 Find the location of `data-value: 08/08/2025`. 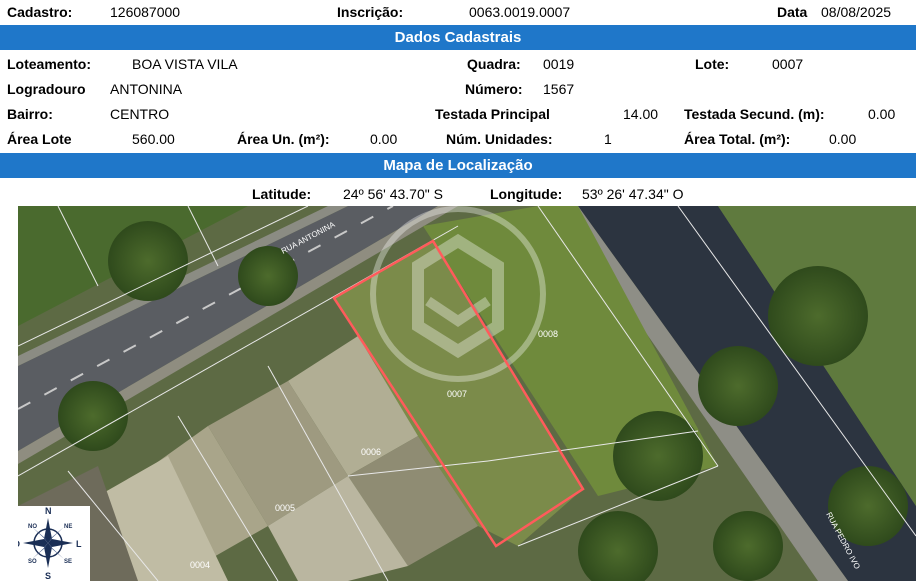

data-value: 08/08/2025 is located at coordinates (856, 12).